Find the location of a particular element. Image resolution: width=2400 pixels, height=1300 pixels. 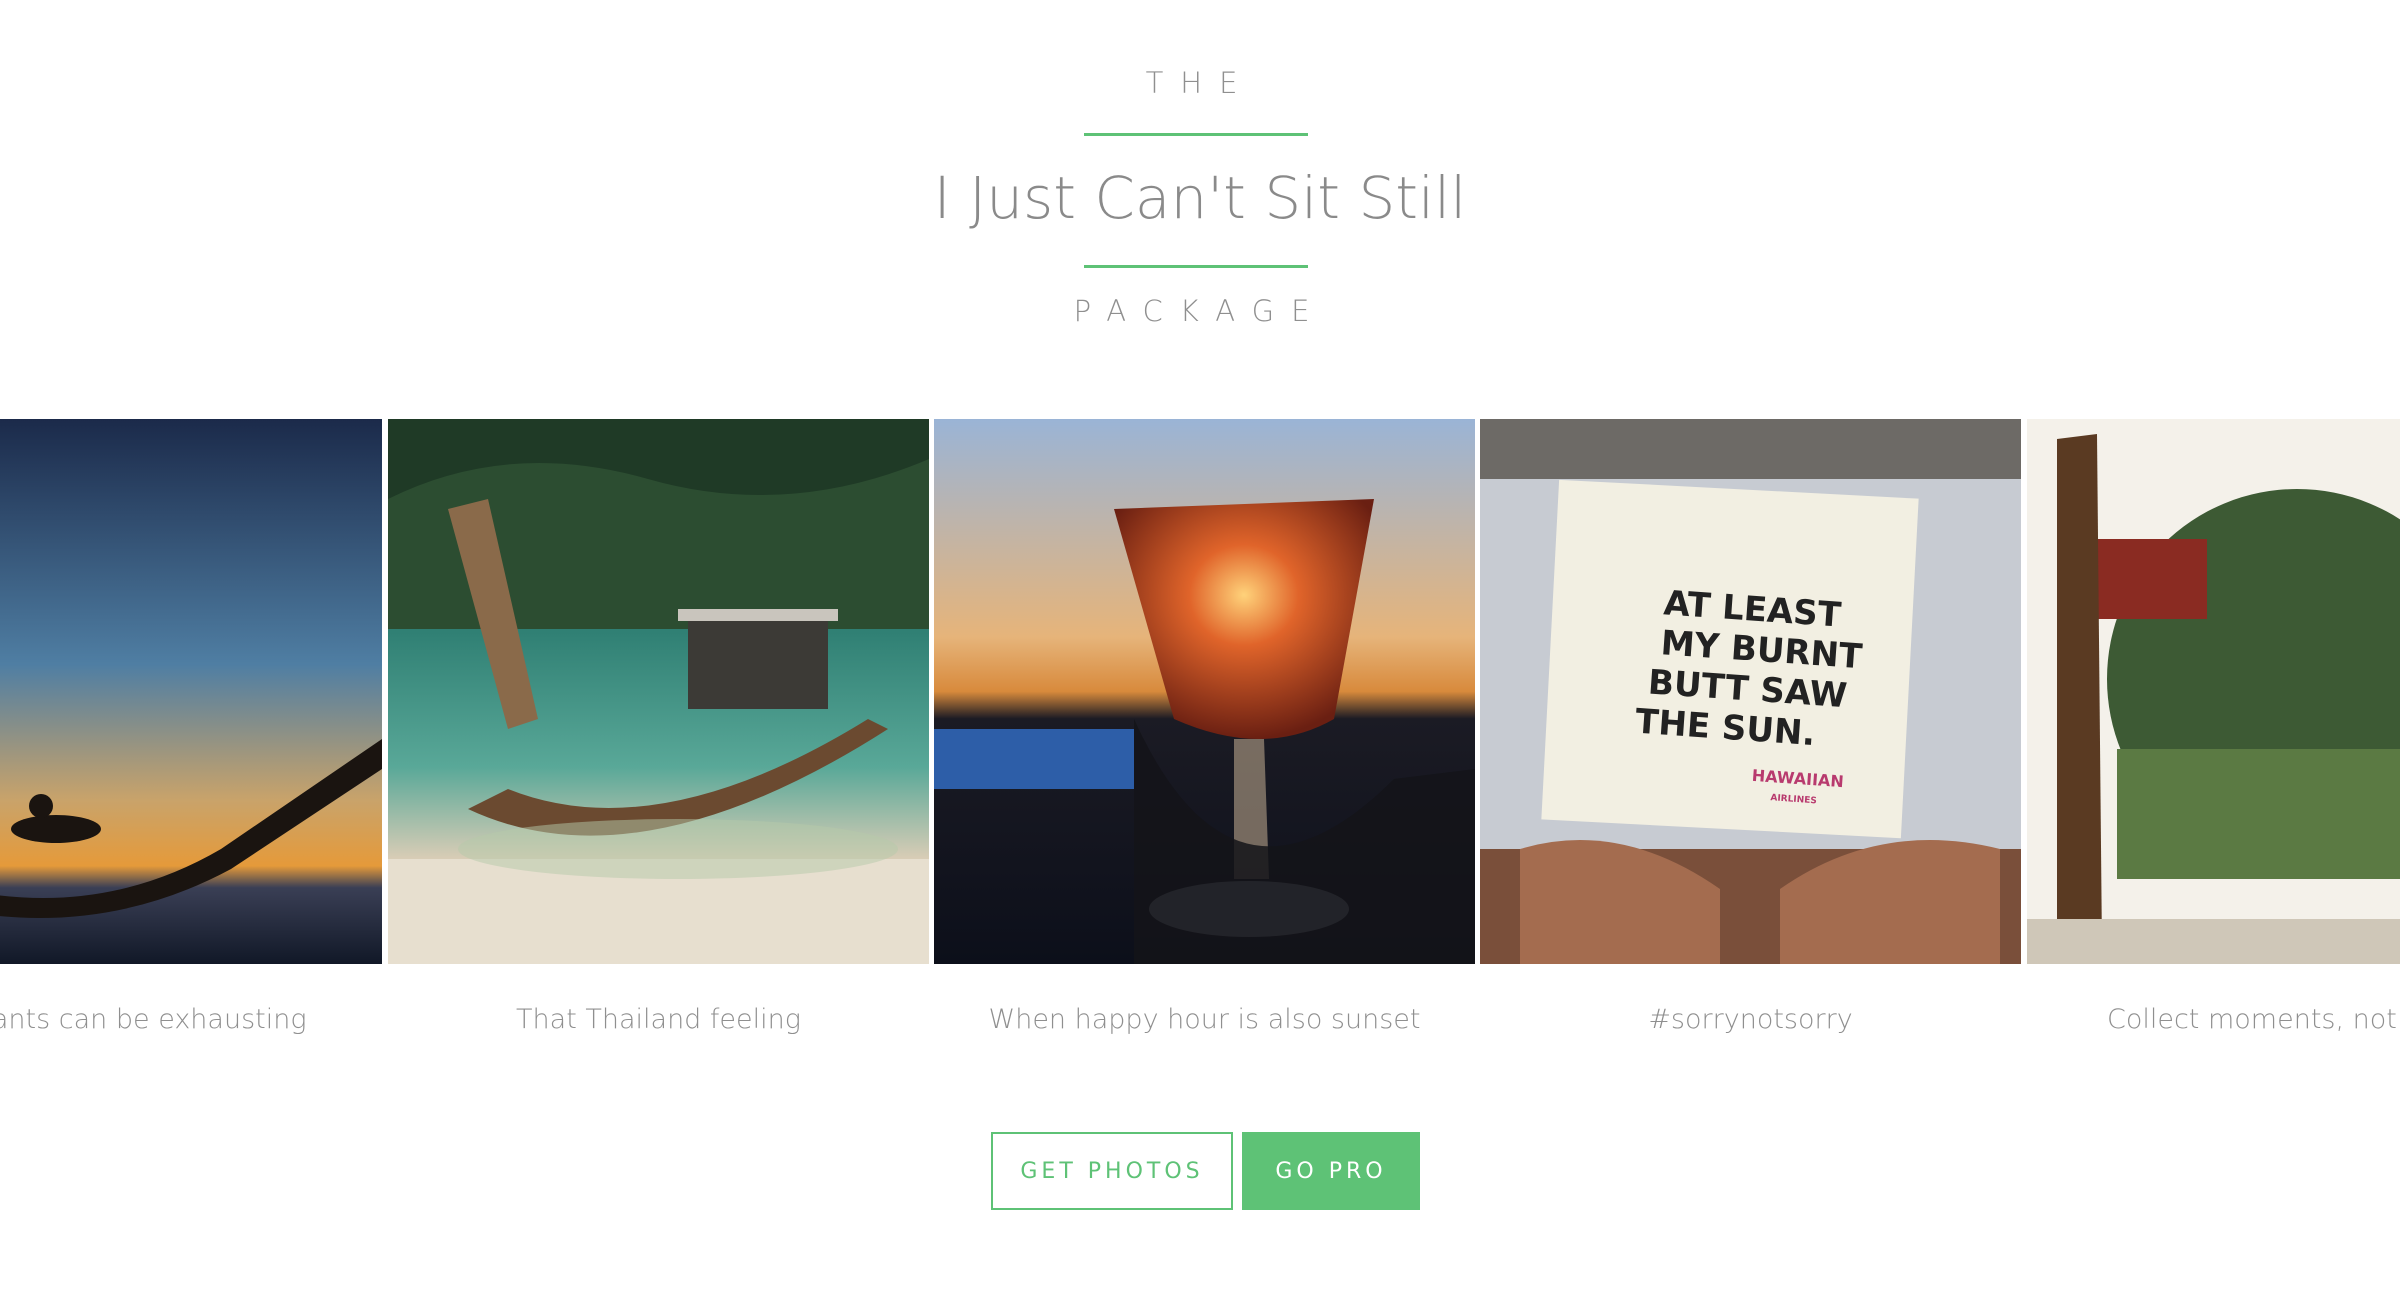

go-pro-button: GO PRO is located at coordinates (1331, 1171).